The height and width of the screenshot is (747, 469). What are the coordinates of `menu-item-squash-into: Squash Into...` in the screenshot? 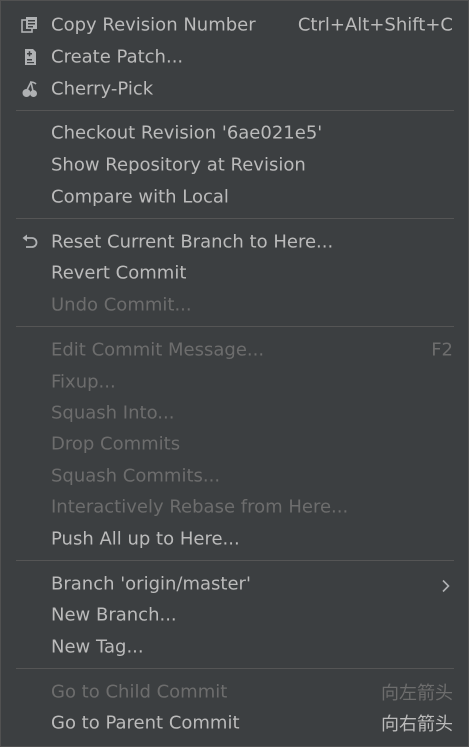 It's located at (234, 413).